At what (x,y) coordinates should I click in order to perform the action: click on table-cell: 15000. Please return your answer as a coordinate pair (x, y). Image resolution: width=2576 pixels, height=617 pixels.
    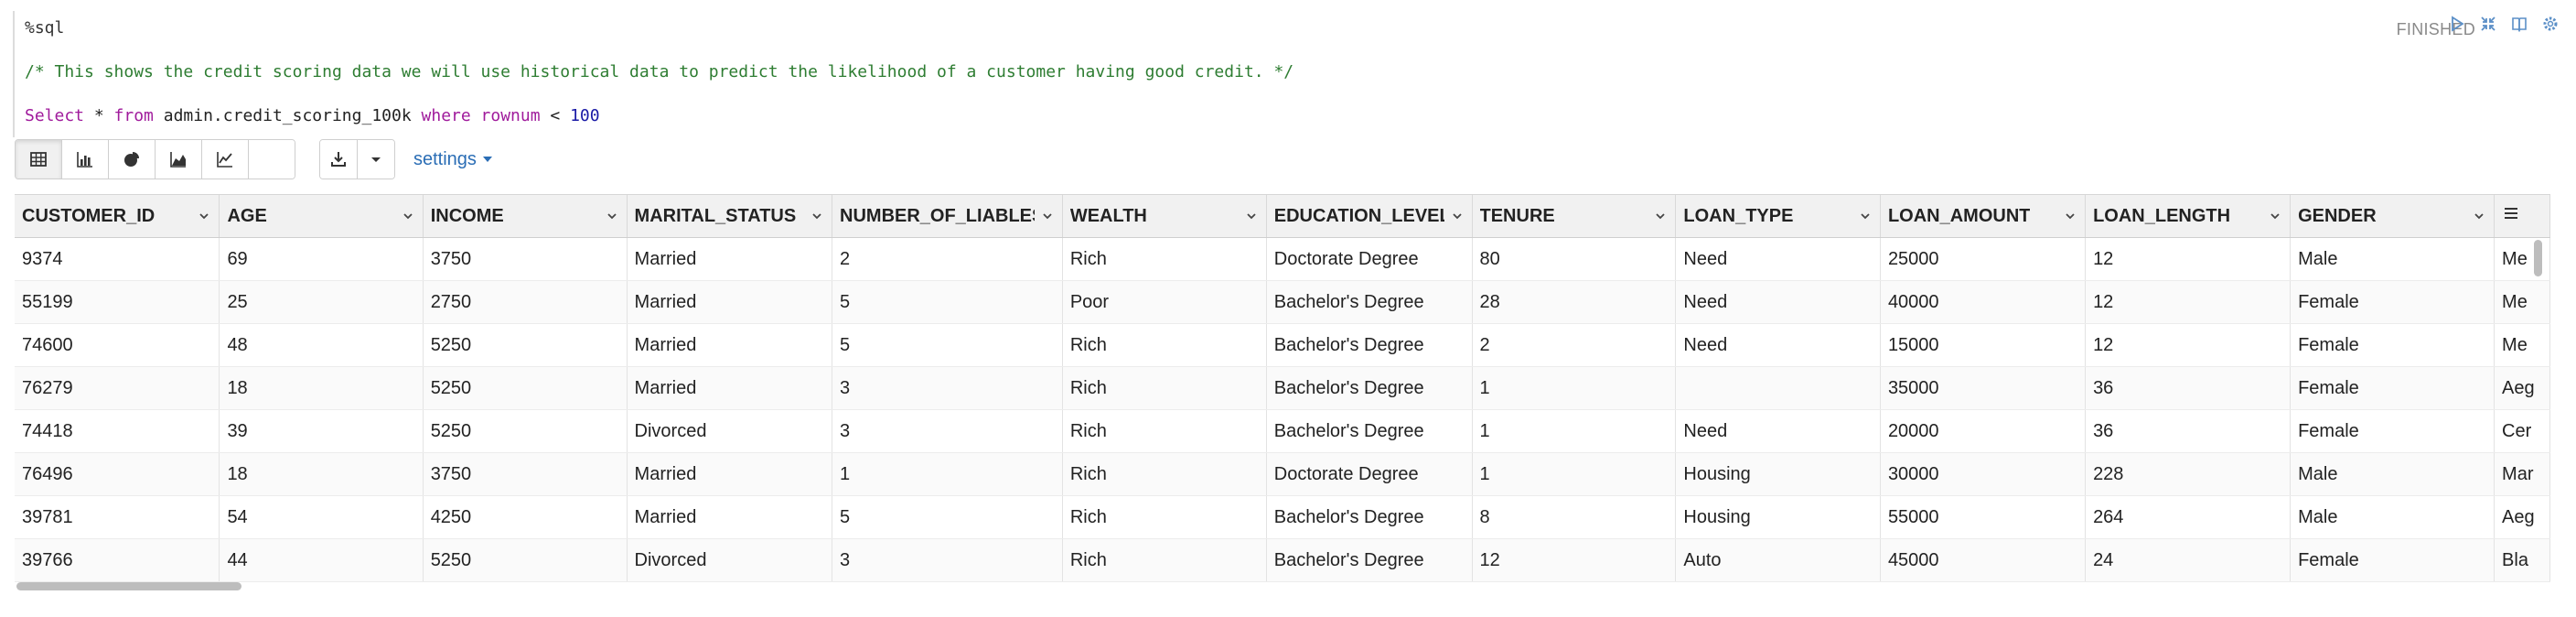
    Looking at the image, I should click on (1984, 345).